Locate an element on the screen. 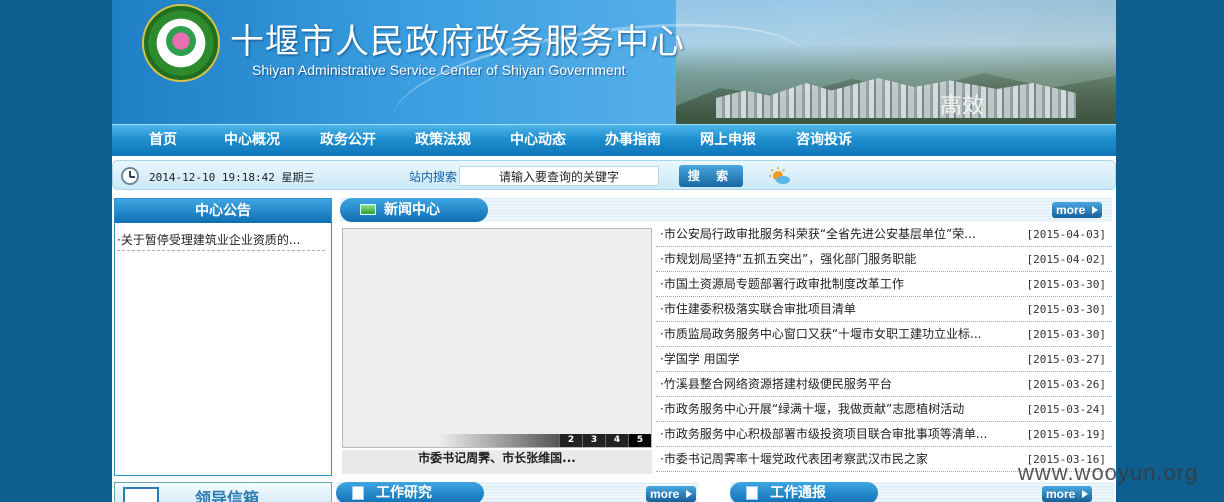 This screenshot has width=1224, height=502. leader-mailbox-link: 领导信箱 is located at coordinates (223, 492).